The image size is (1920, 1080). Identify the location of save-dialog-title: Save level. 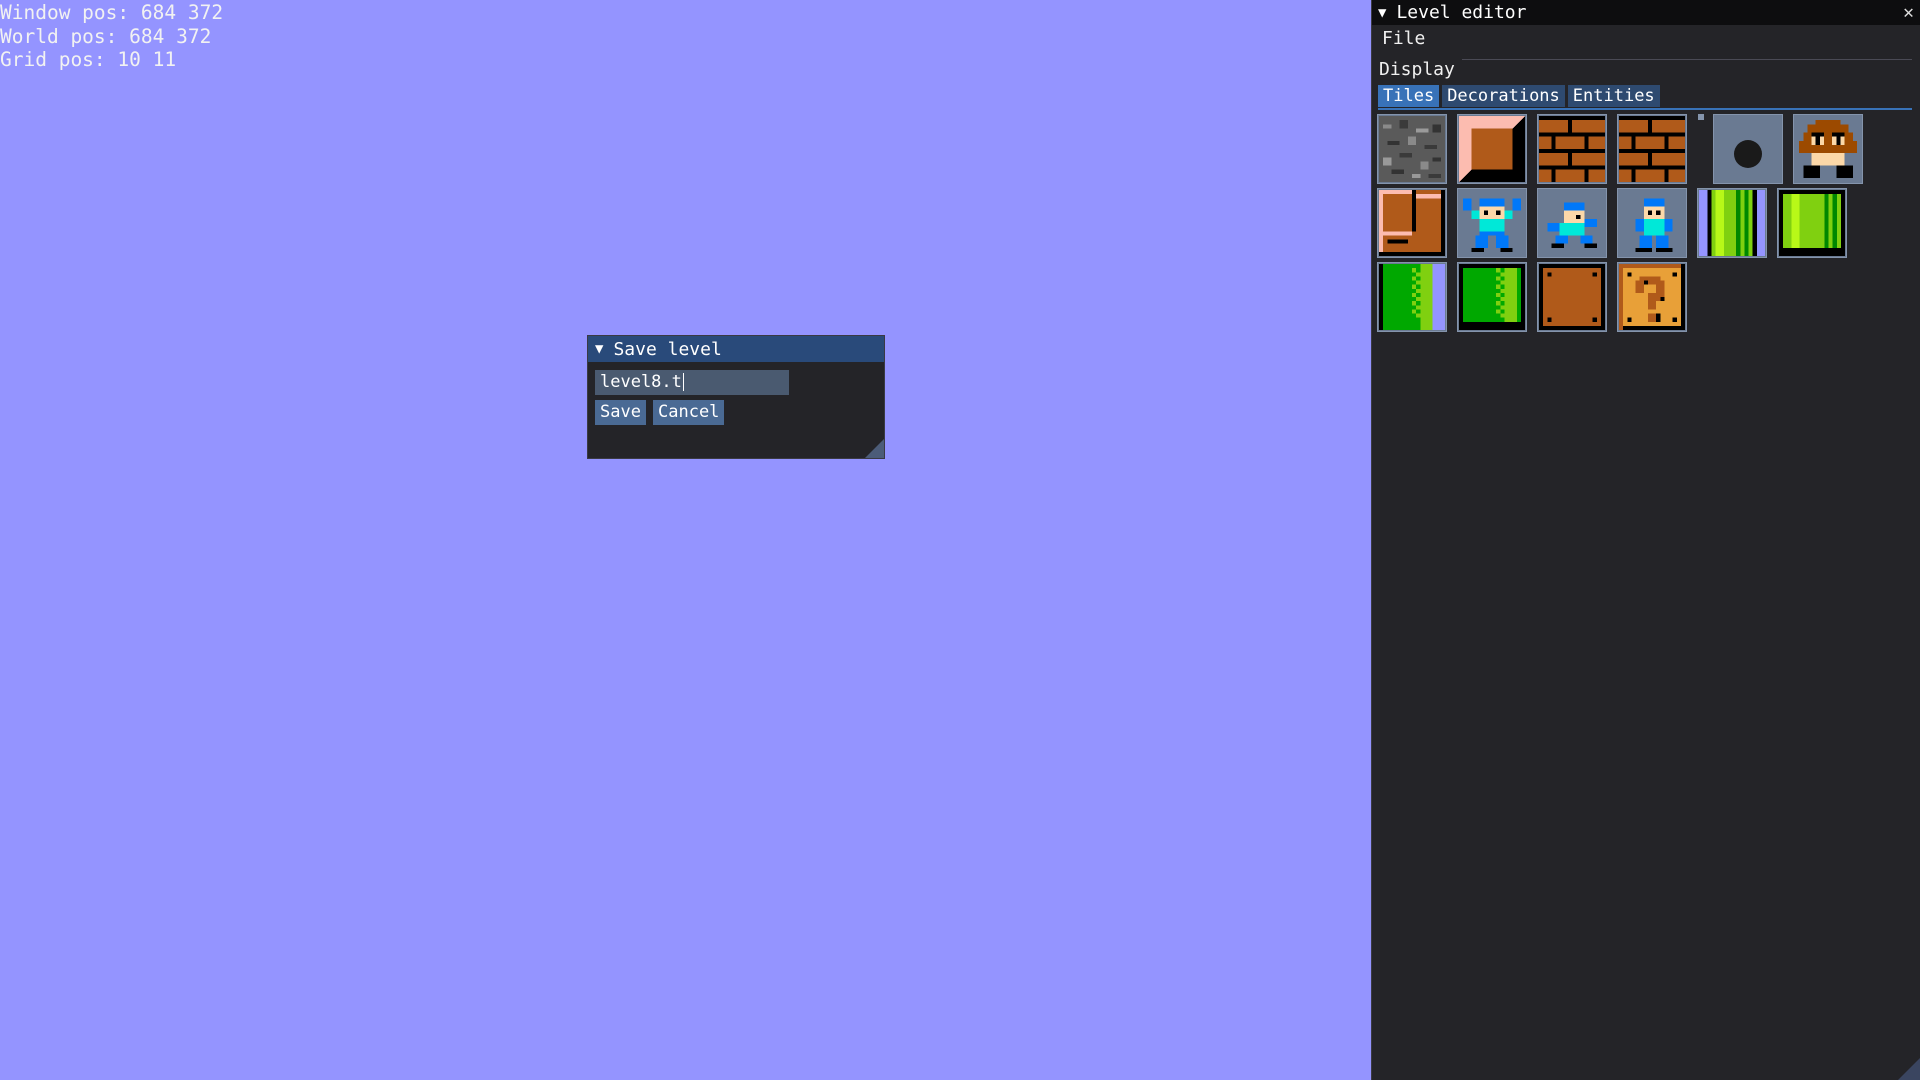
(667, 349).